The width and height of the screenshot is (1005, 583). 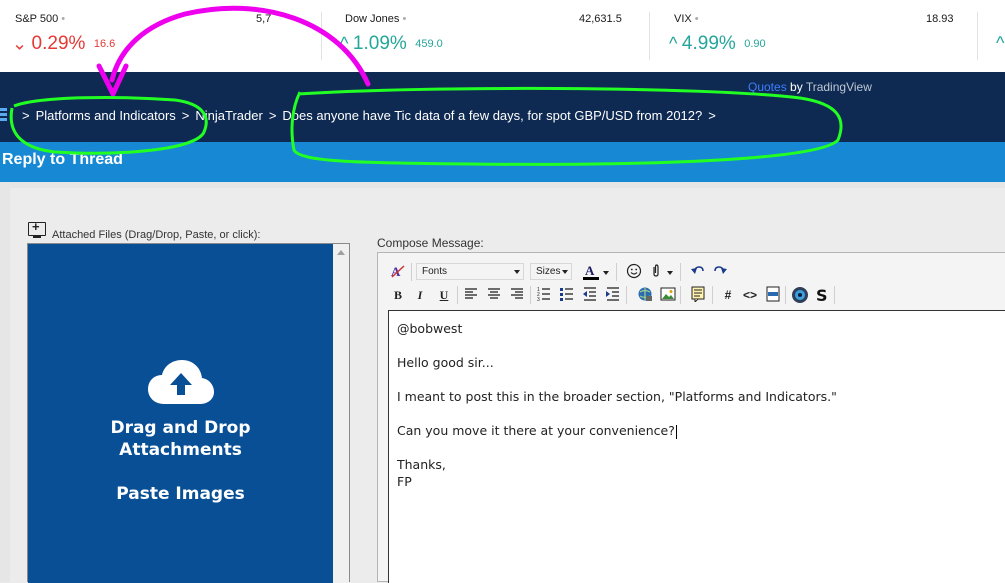 What do you see at coordinates (940, 19) in the screenshot?
I see `ticker-price: 18.93` at bounding box center [940, 19].